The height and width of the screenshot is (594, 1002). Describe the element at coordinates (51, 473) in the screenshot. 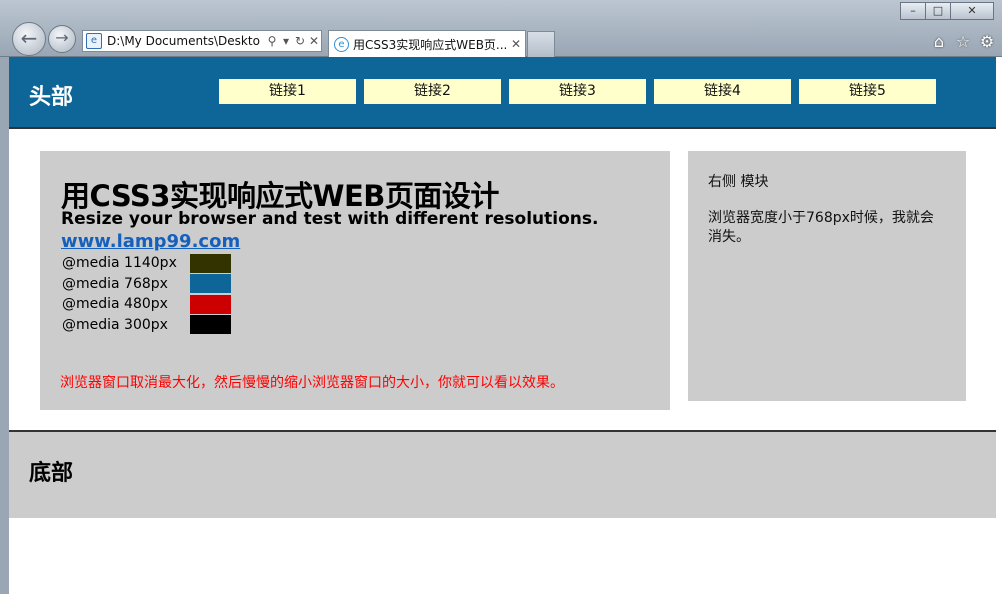

I see `footer-title: 底部` at that location.